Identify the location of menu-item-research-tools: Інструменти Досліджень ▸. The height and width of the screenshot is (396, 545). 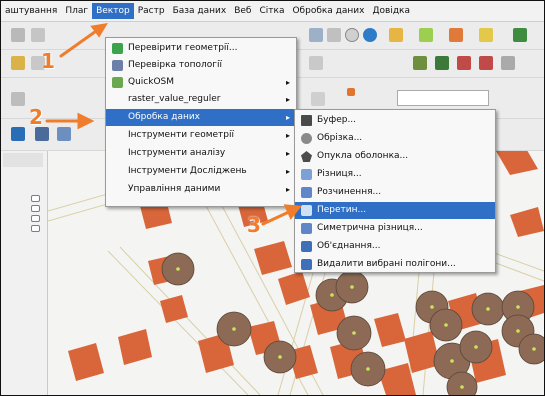
(201, 171).